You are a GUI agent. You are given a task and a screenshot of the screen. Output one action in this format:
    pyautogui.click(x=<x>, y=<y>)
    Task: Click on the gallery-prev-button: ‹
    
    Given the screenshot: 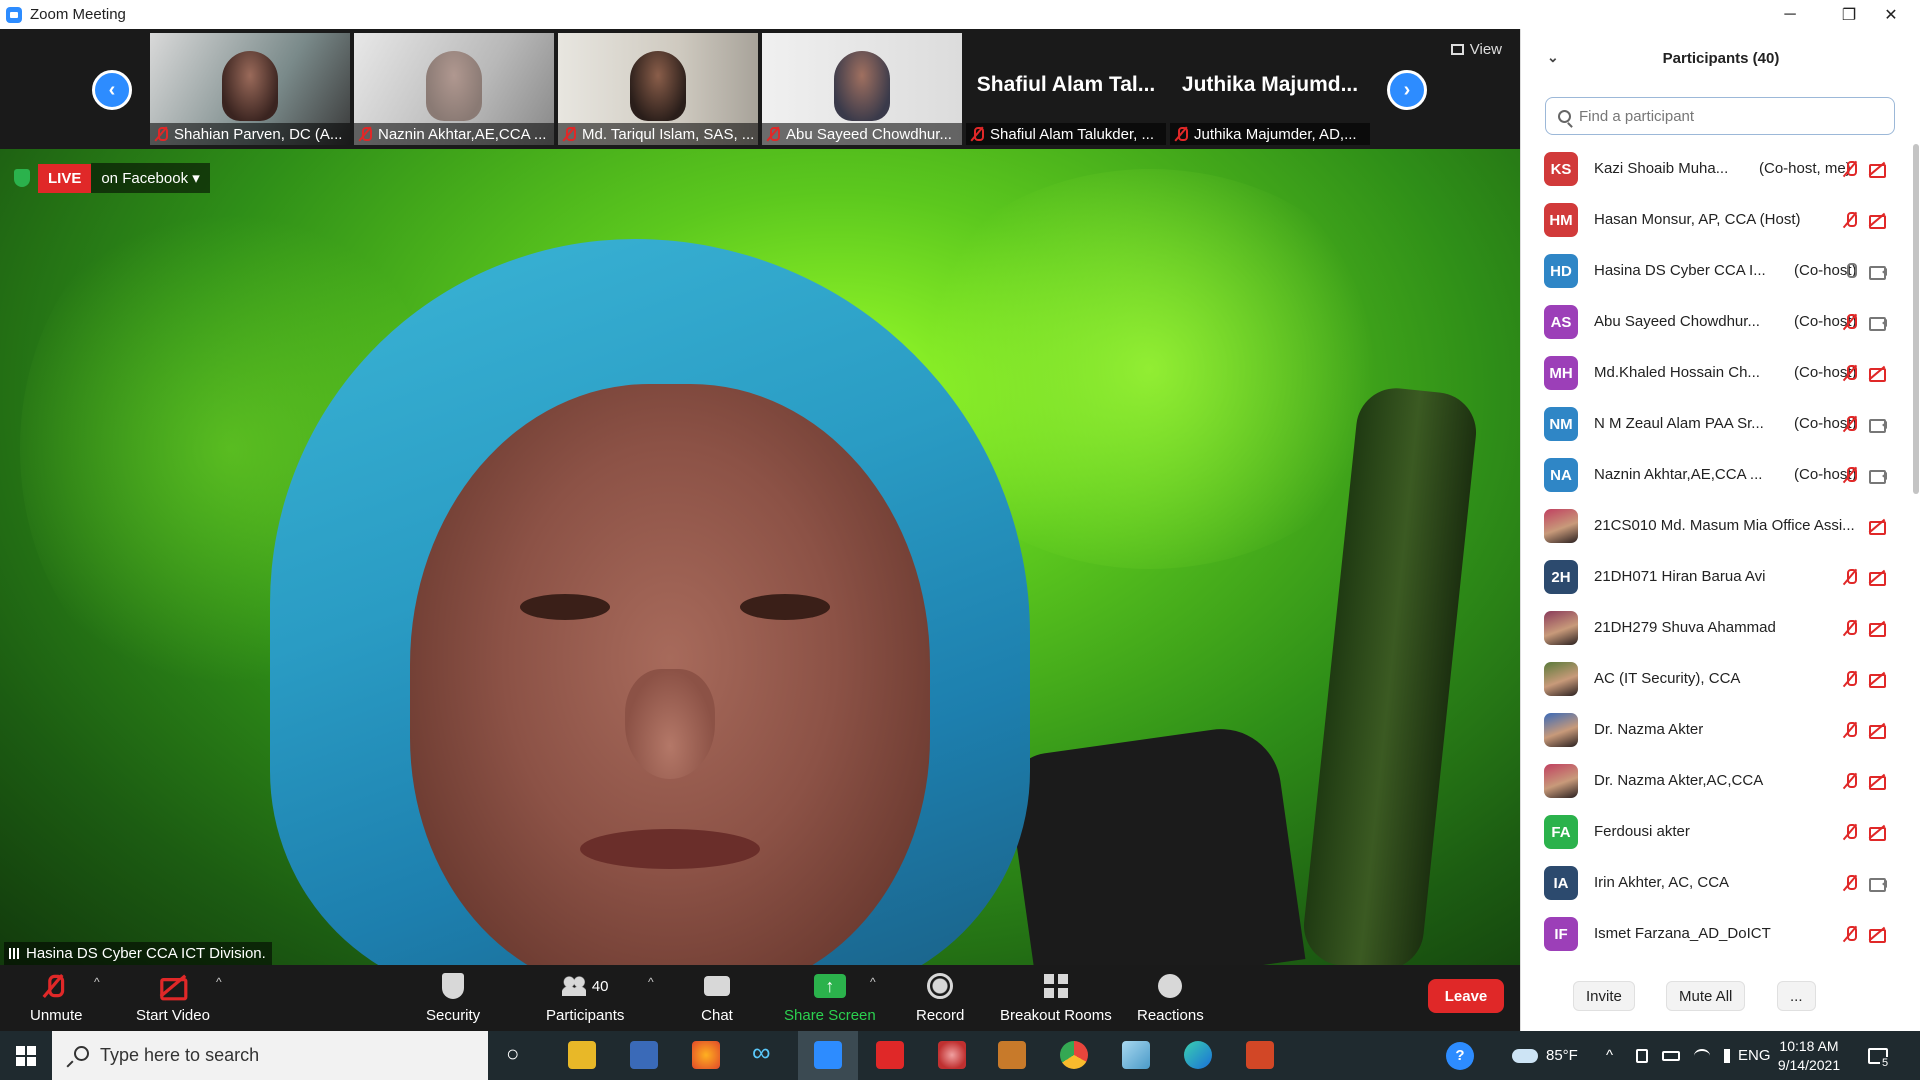 What is the action you would take?
    pyautogui.click(x=112, y=90)
    